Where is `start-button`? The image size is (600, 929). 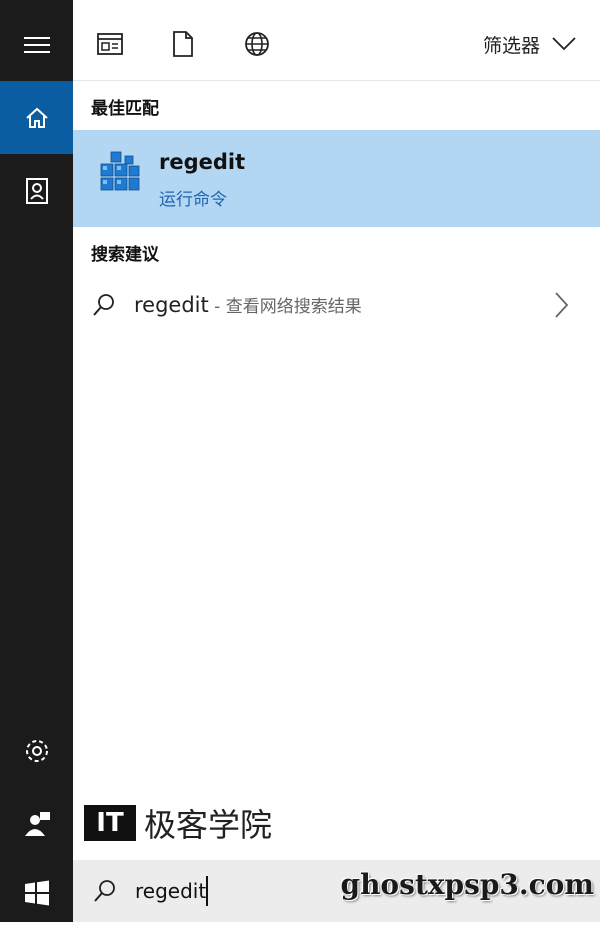 start-button is located at coordinates (36, 892).